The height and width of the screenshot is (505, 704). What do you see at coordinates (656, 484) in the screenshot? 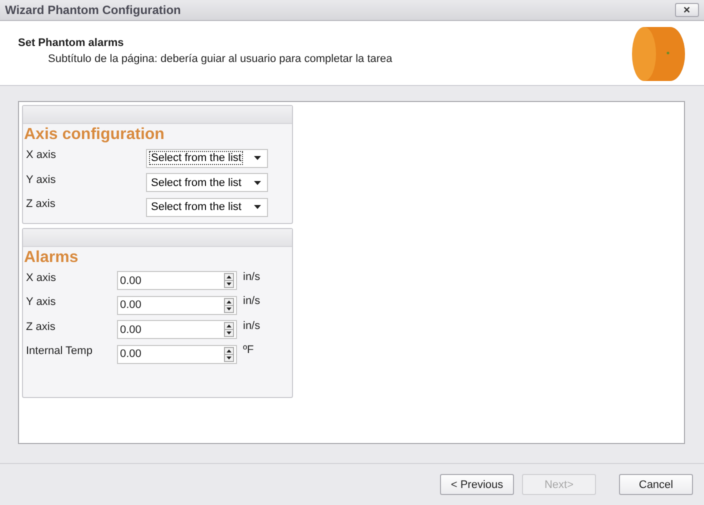
I see `wizard-button: Cancel` at bounding box center [656, 484].